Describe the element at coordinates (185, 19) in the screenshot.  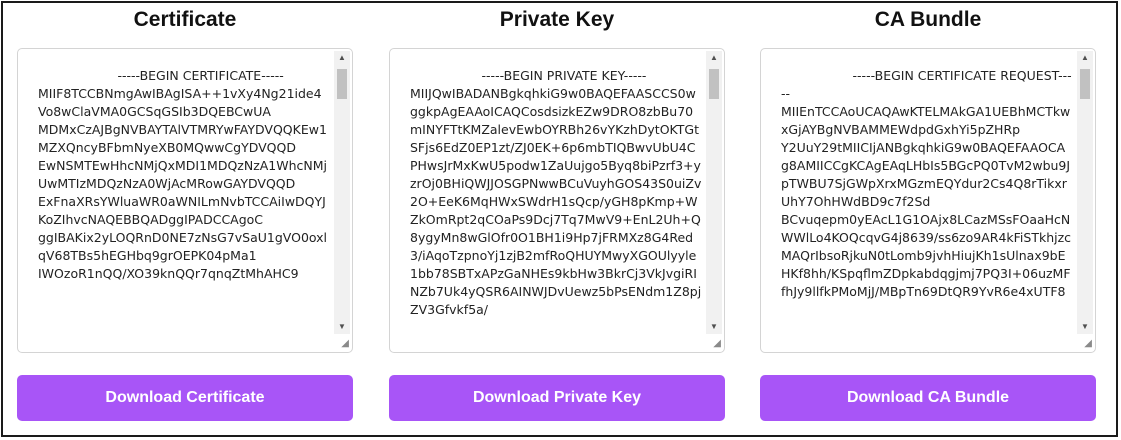
I see `certificate-title: Certificate` at that location.